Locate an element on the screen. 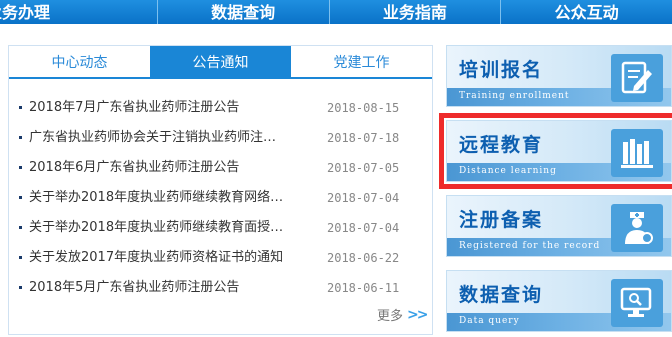 Image resolution: width=672 pixels, height=337 pixels. nav-item-business: 业务办理 is located at coordinates (79, 12).